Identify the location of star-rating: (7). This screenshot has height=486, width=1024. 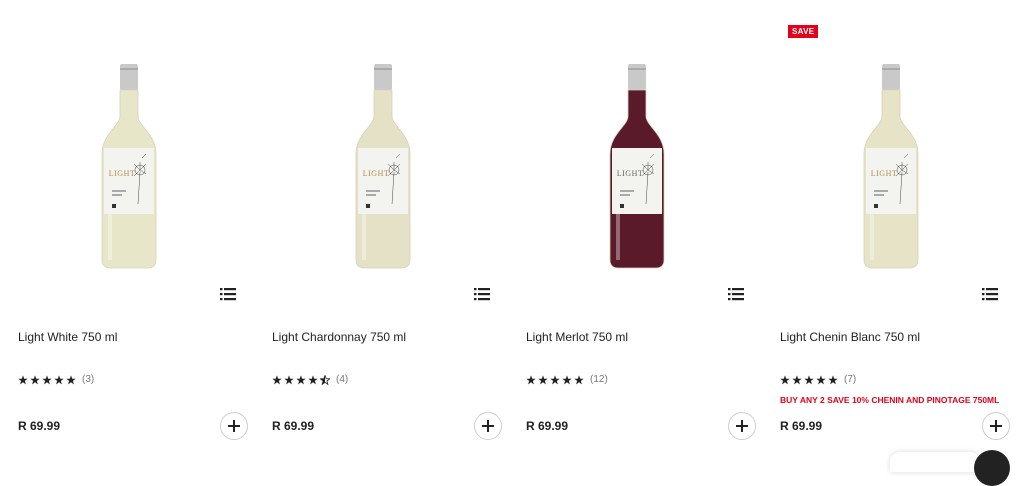
(818, 379).